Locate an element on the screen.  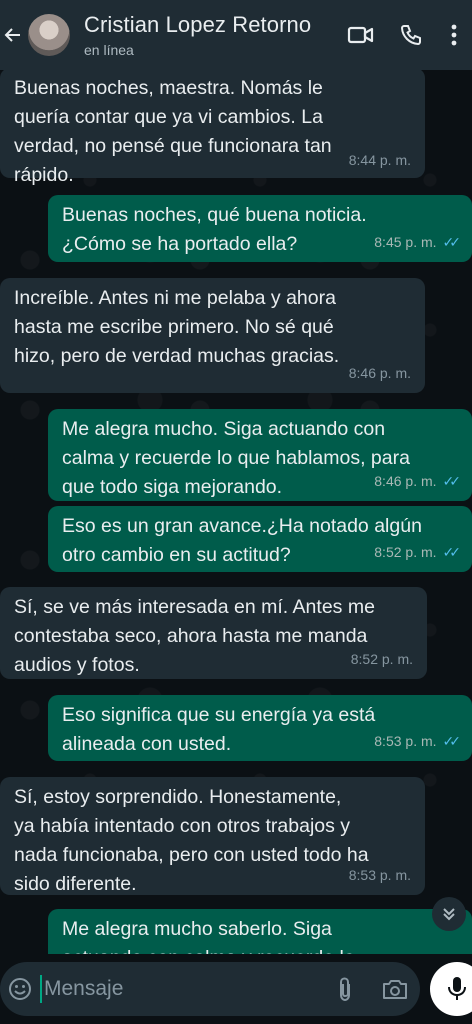
message-line: actuando con calma y recuerde lo is located at coordinates (260, 949).